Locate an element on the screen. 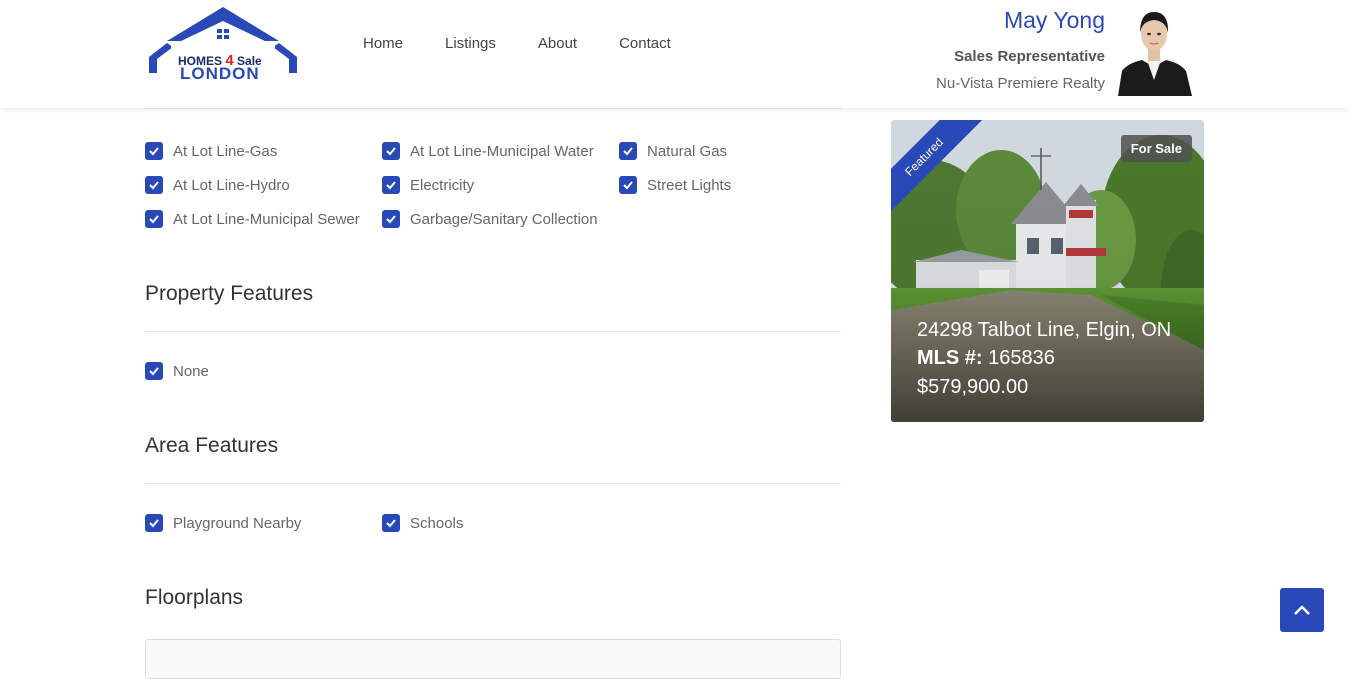 This screenshot has width=1349, height=679. list-item: At Lot Line-Hydro is located at coordinates (217, 185).